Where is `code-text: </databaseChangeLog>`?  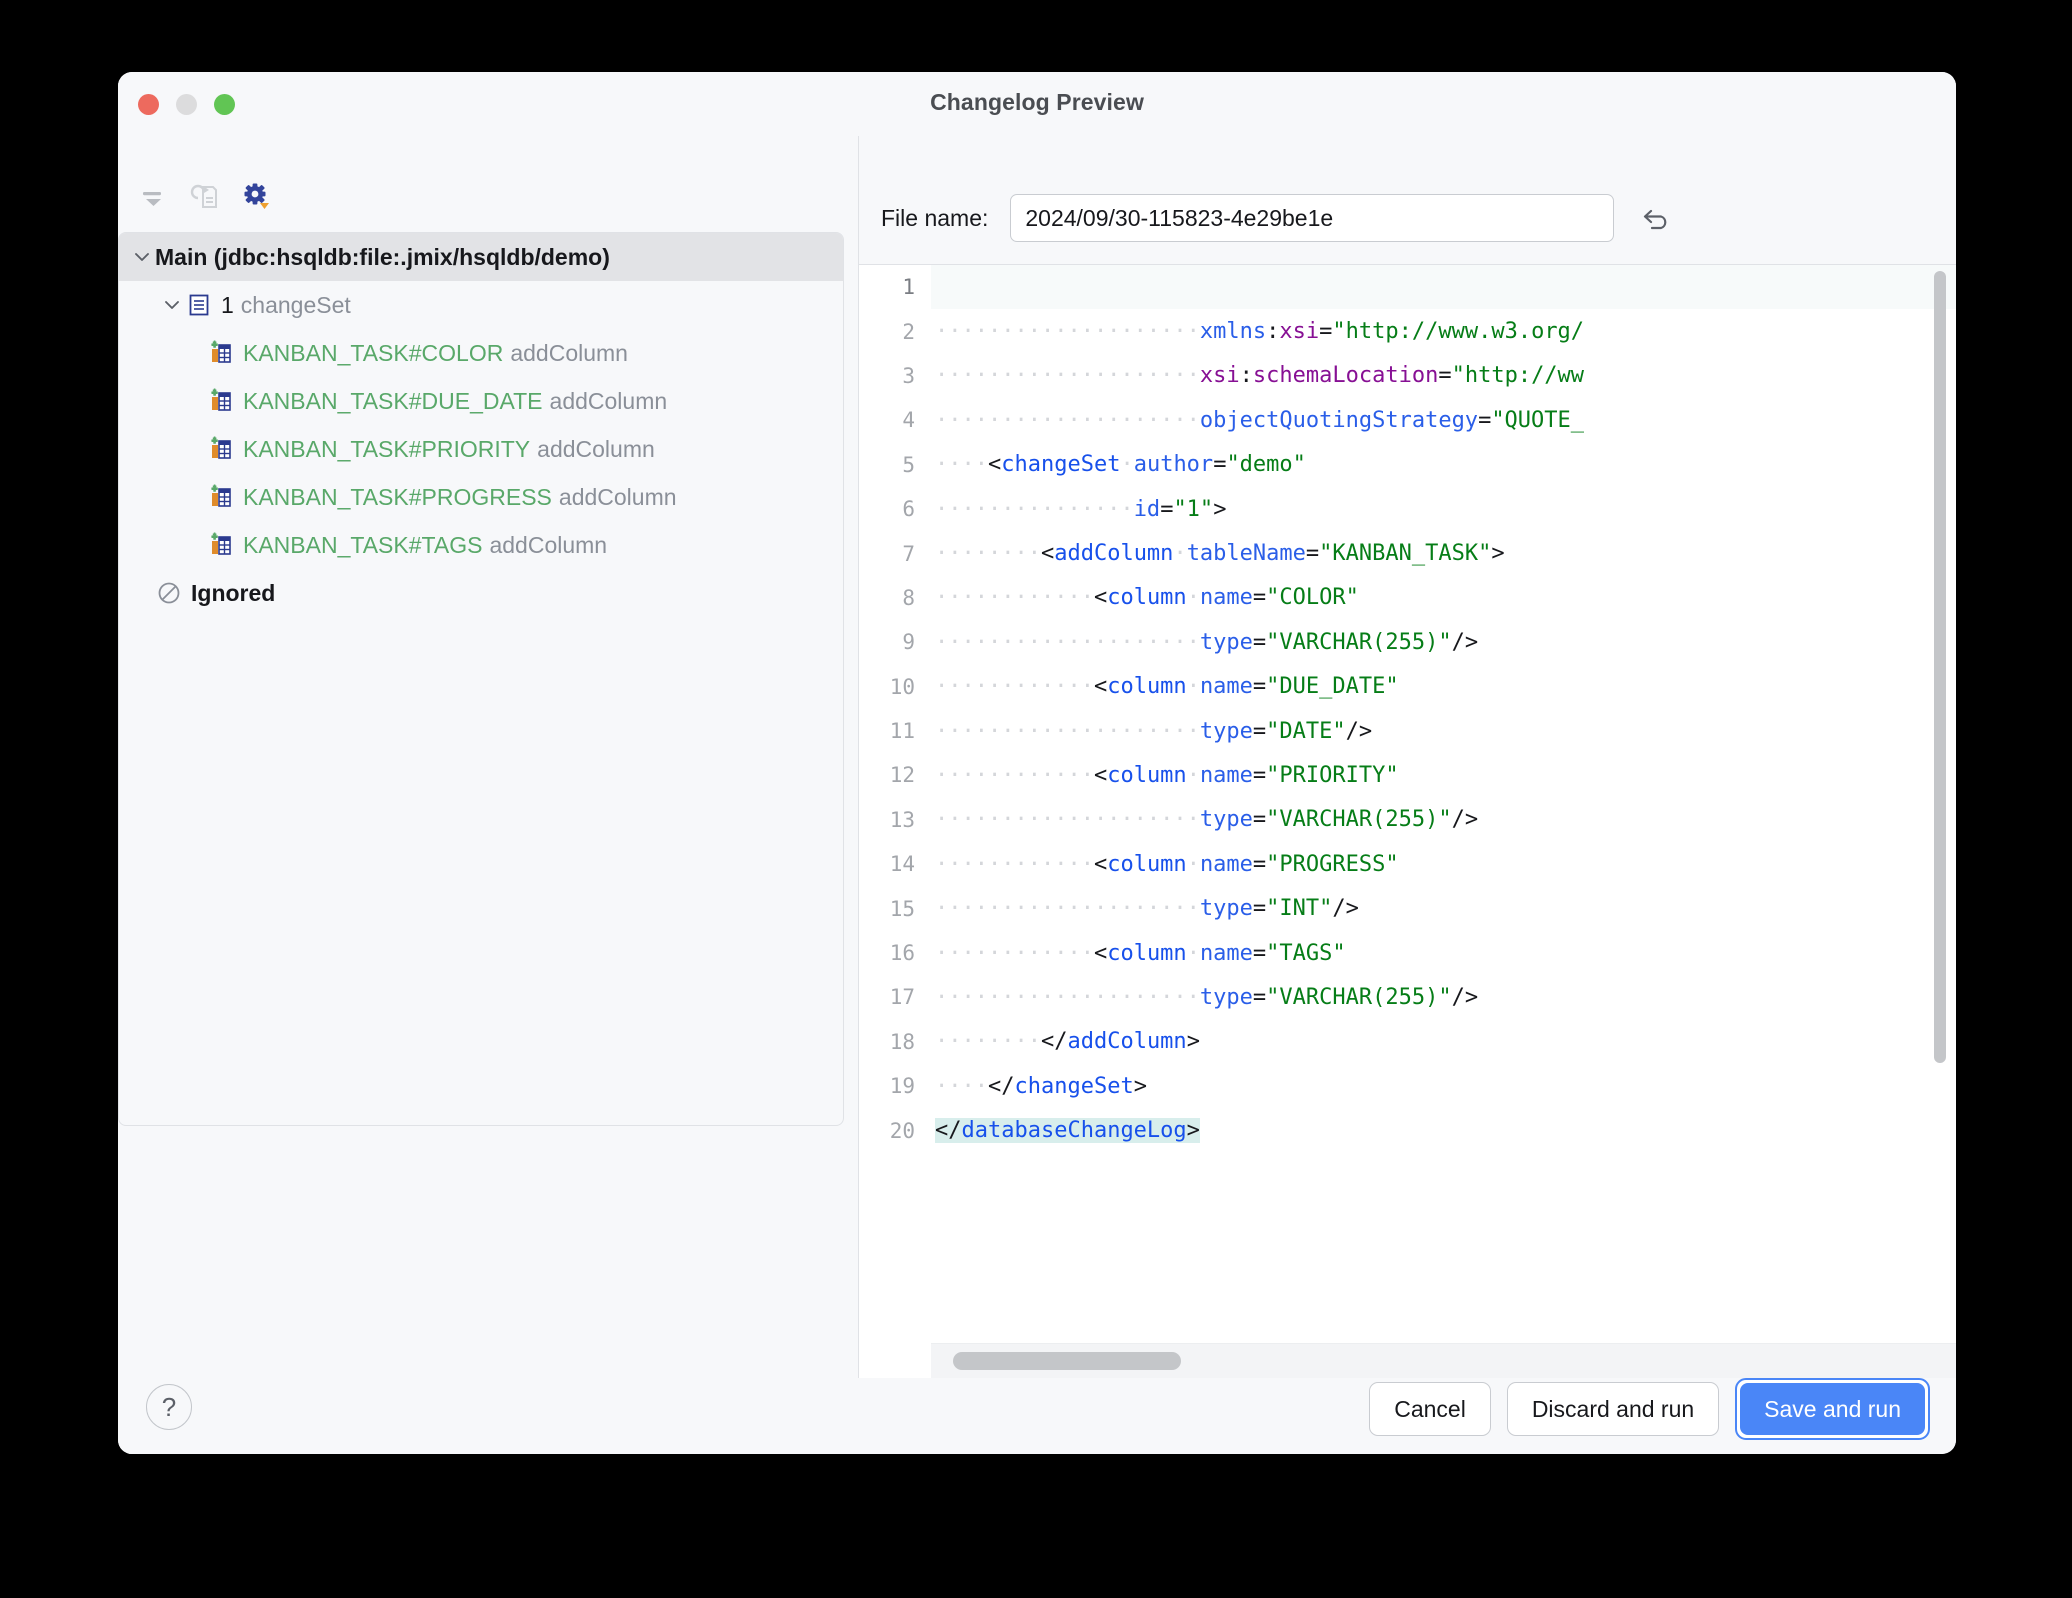 code-text: </databaseChangeLog> is located at coordinates (1067, 1131).